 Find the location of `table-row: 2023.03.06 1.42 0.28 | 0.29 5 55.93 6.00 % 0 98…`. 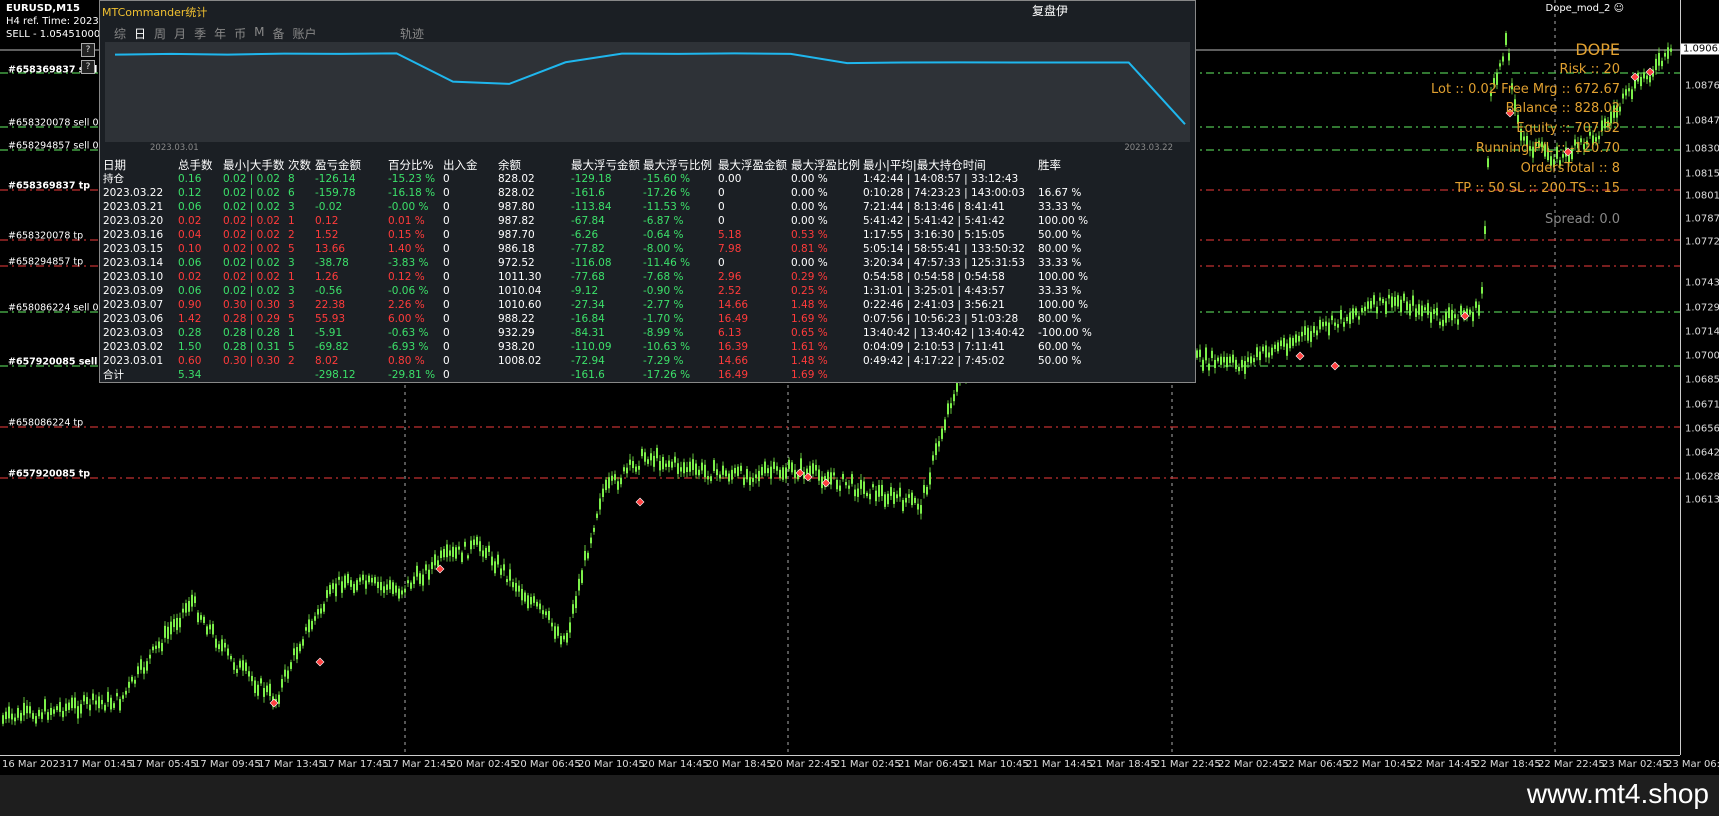

table-row: 2023.03.06 1.42 0.28 | 0.29 5 55.93 6.00 % 0 98… is located at coordinates (645, 319).